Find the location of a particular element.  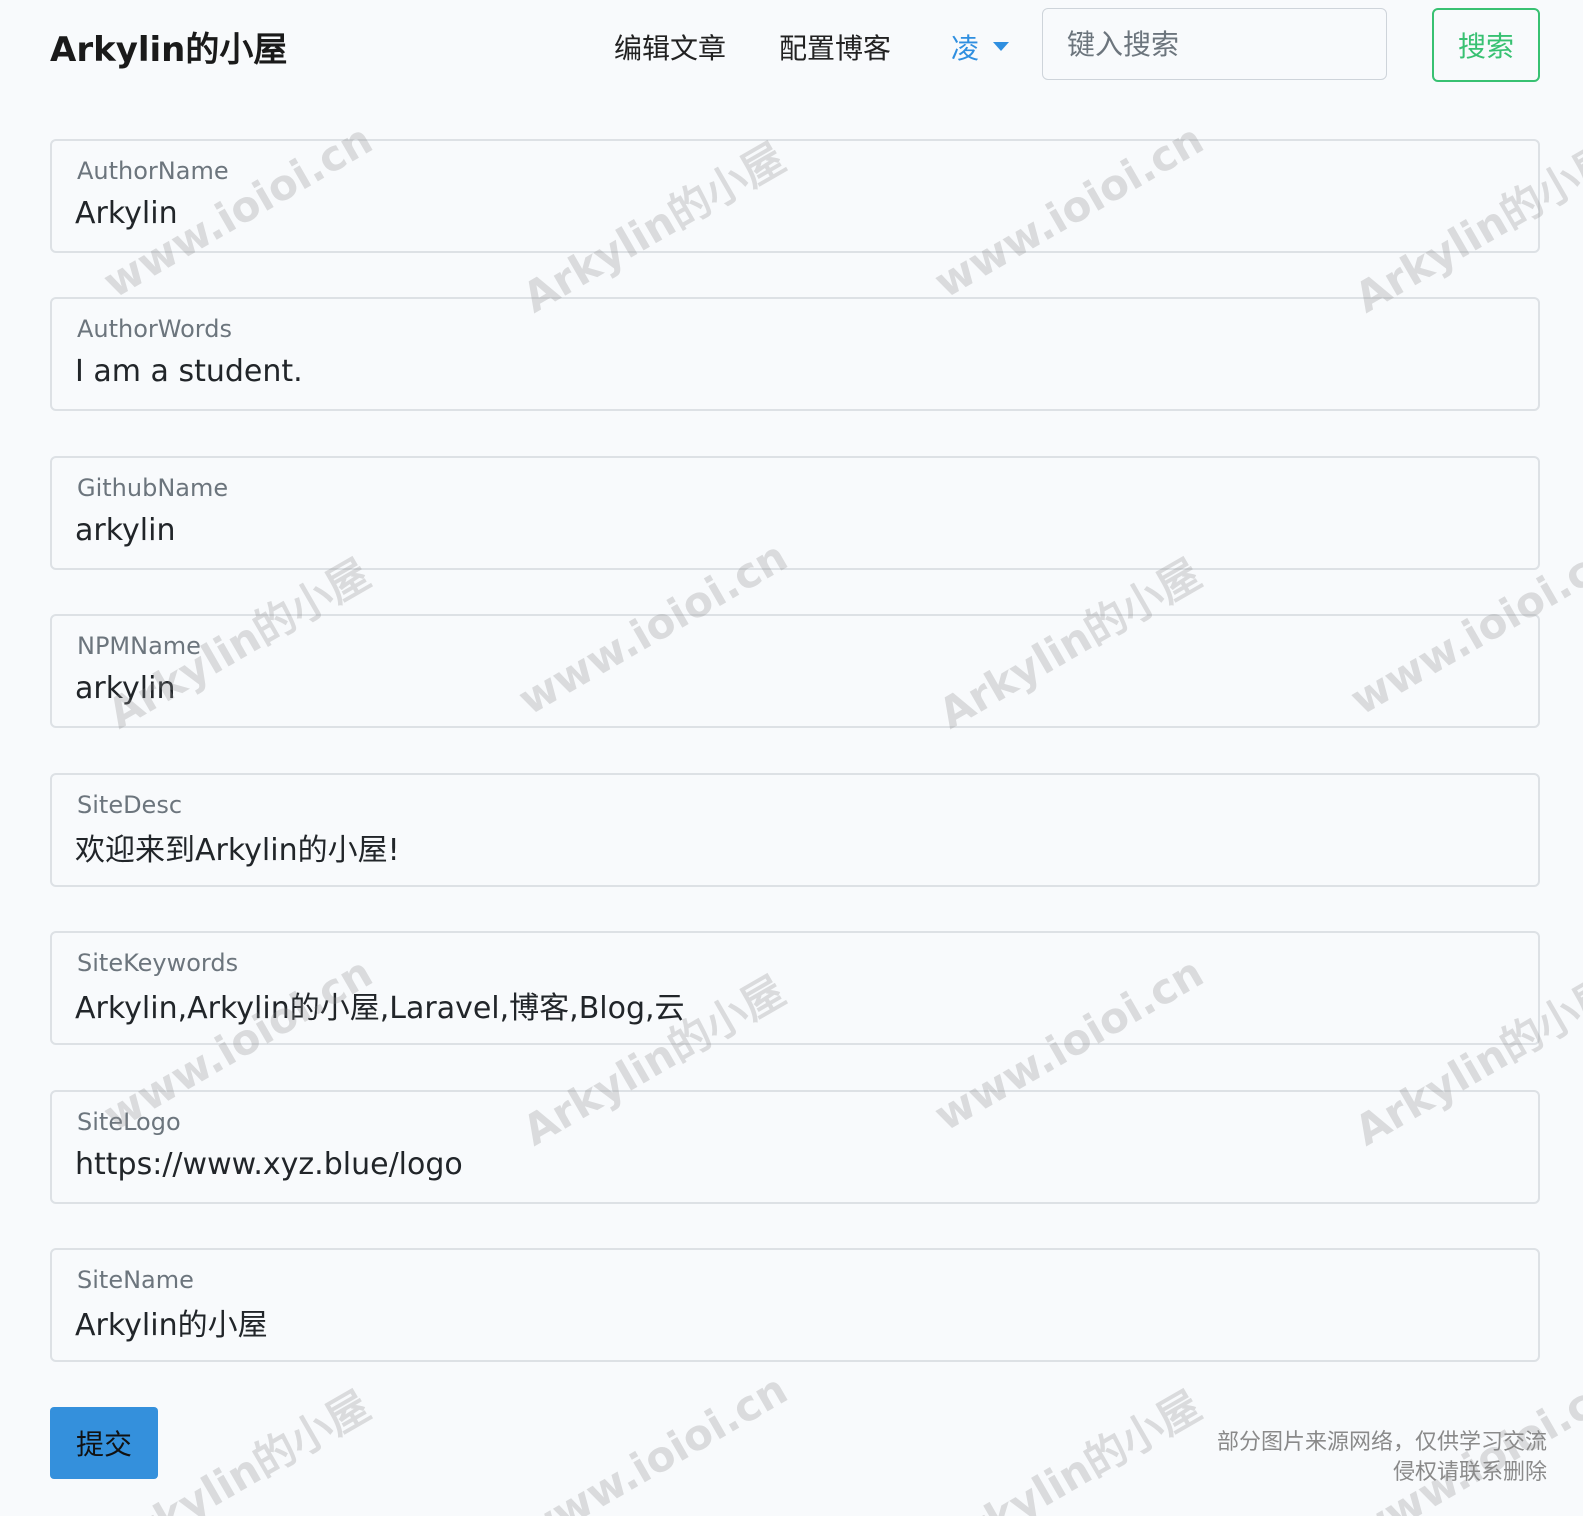

search-input is located at coordinates (1214, 44).